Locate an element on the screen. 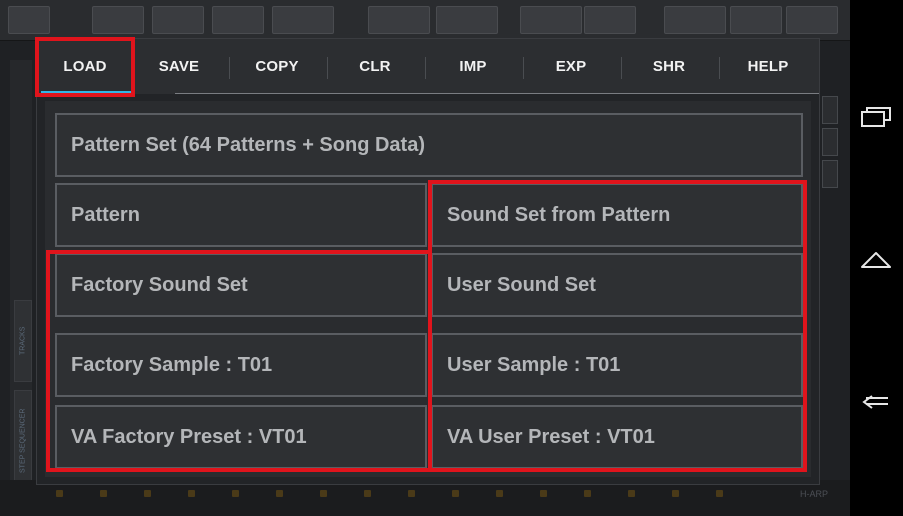 This screenshot has height=516, width=903. option-user-sound-set-label: User Sound Set is located at coordinates (521, 284).